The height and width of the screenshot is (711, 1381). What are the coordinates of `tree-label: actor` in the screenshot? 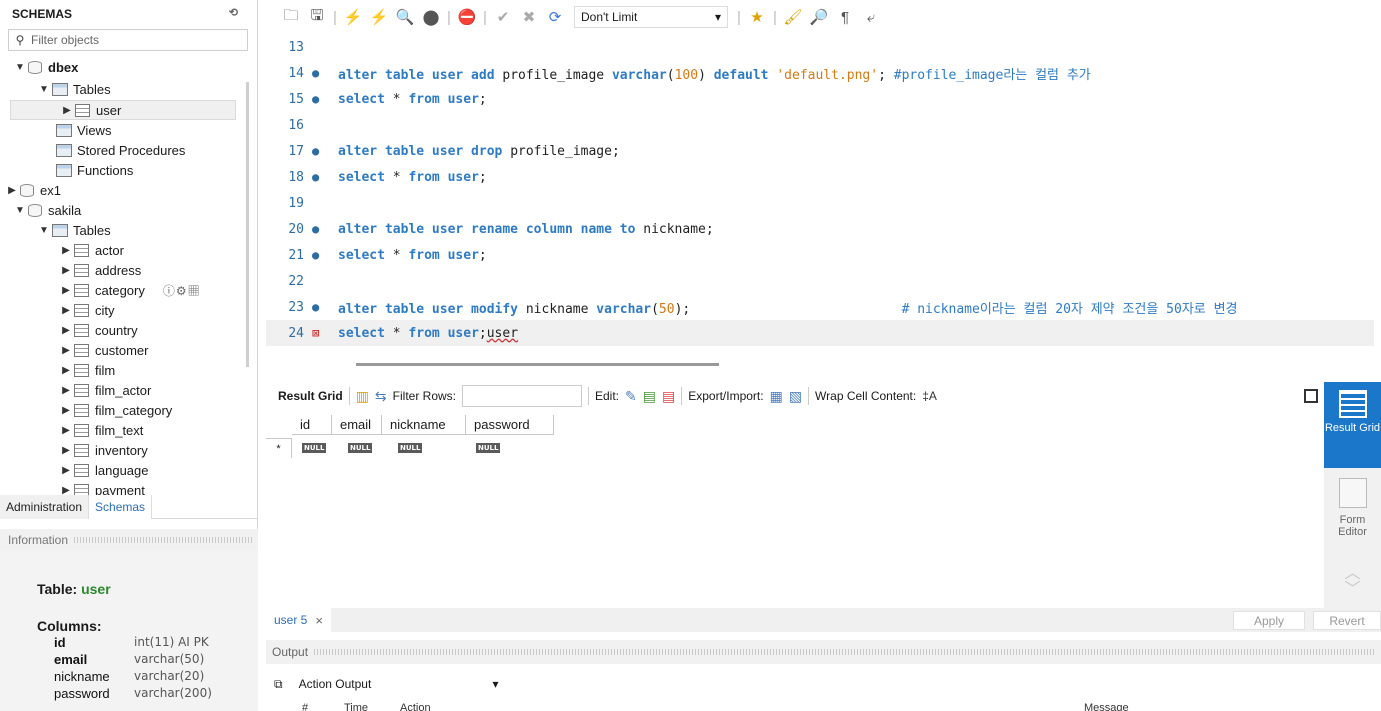 It's located at (109, 250).